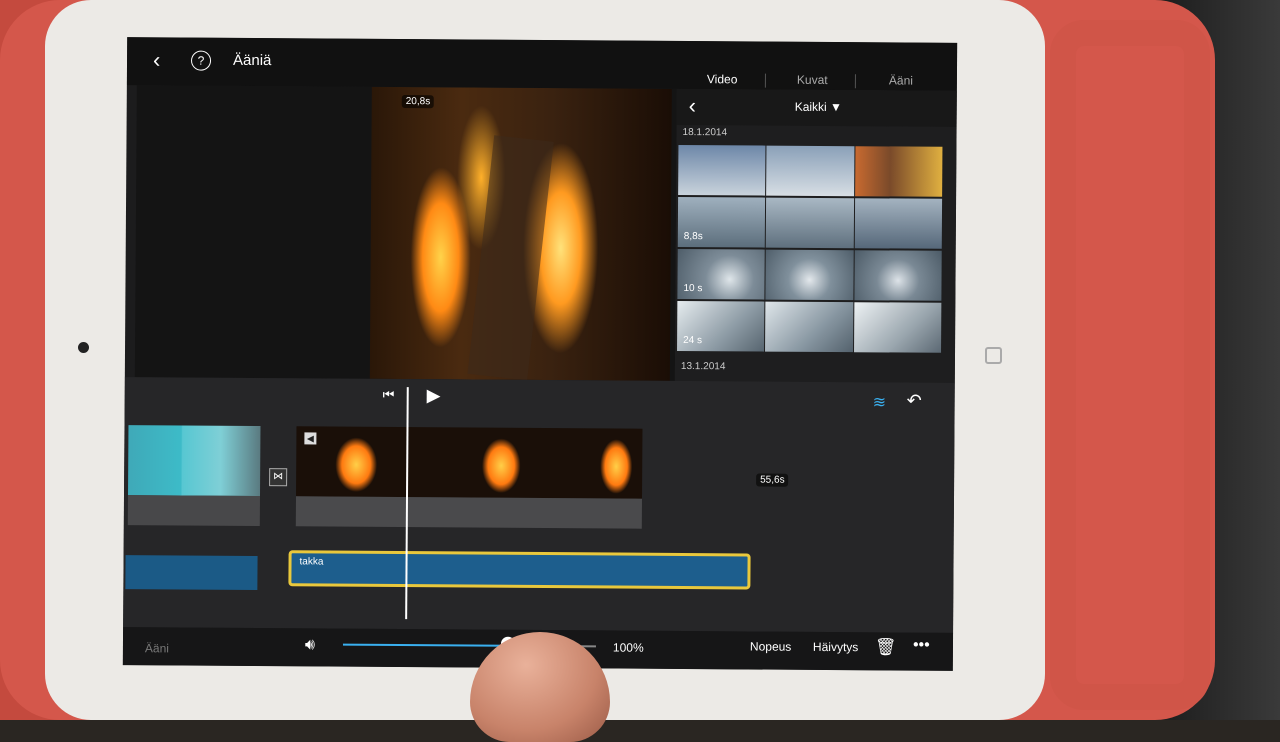 The width and height of the screenshot is (1280, 742). What do you see at coordinates (194, 461) in the screenshot?
I see `video-clip` at bounding box center [194, 461].